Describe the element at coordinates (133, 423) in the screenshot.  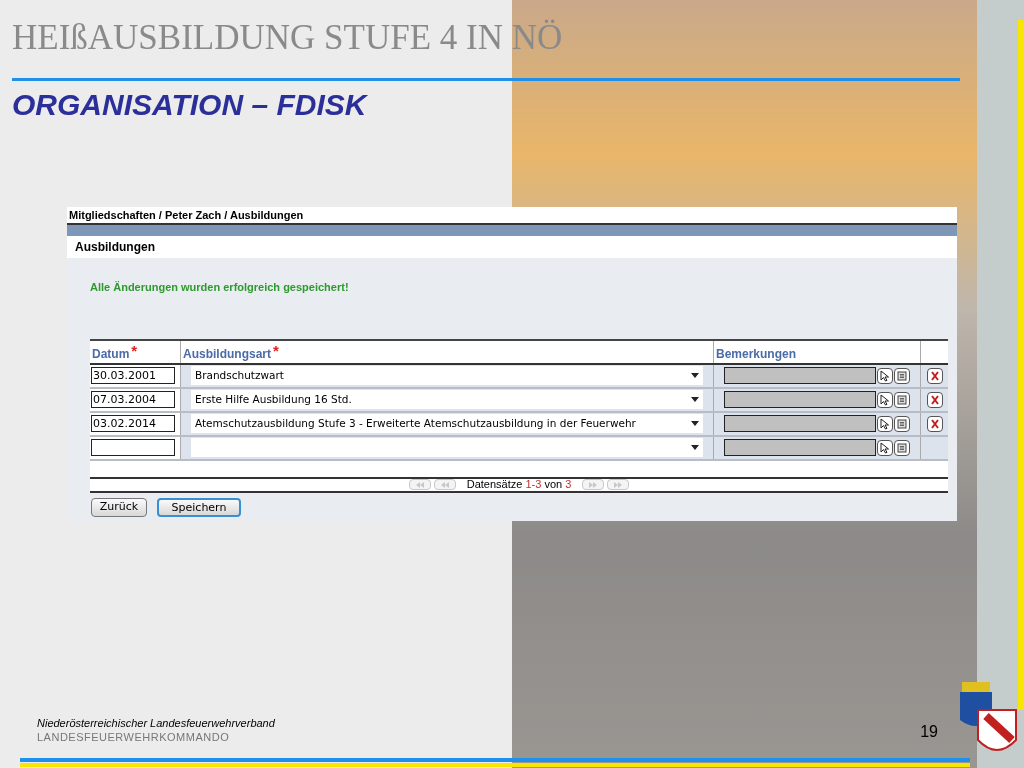
I see `date-field: 03.02.2014` at that location.